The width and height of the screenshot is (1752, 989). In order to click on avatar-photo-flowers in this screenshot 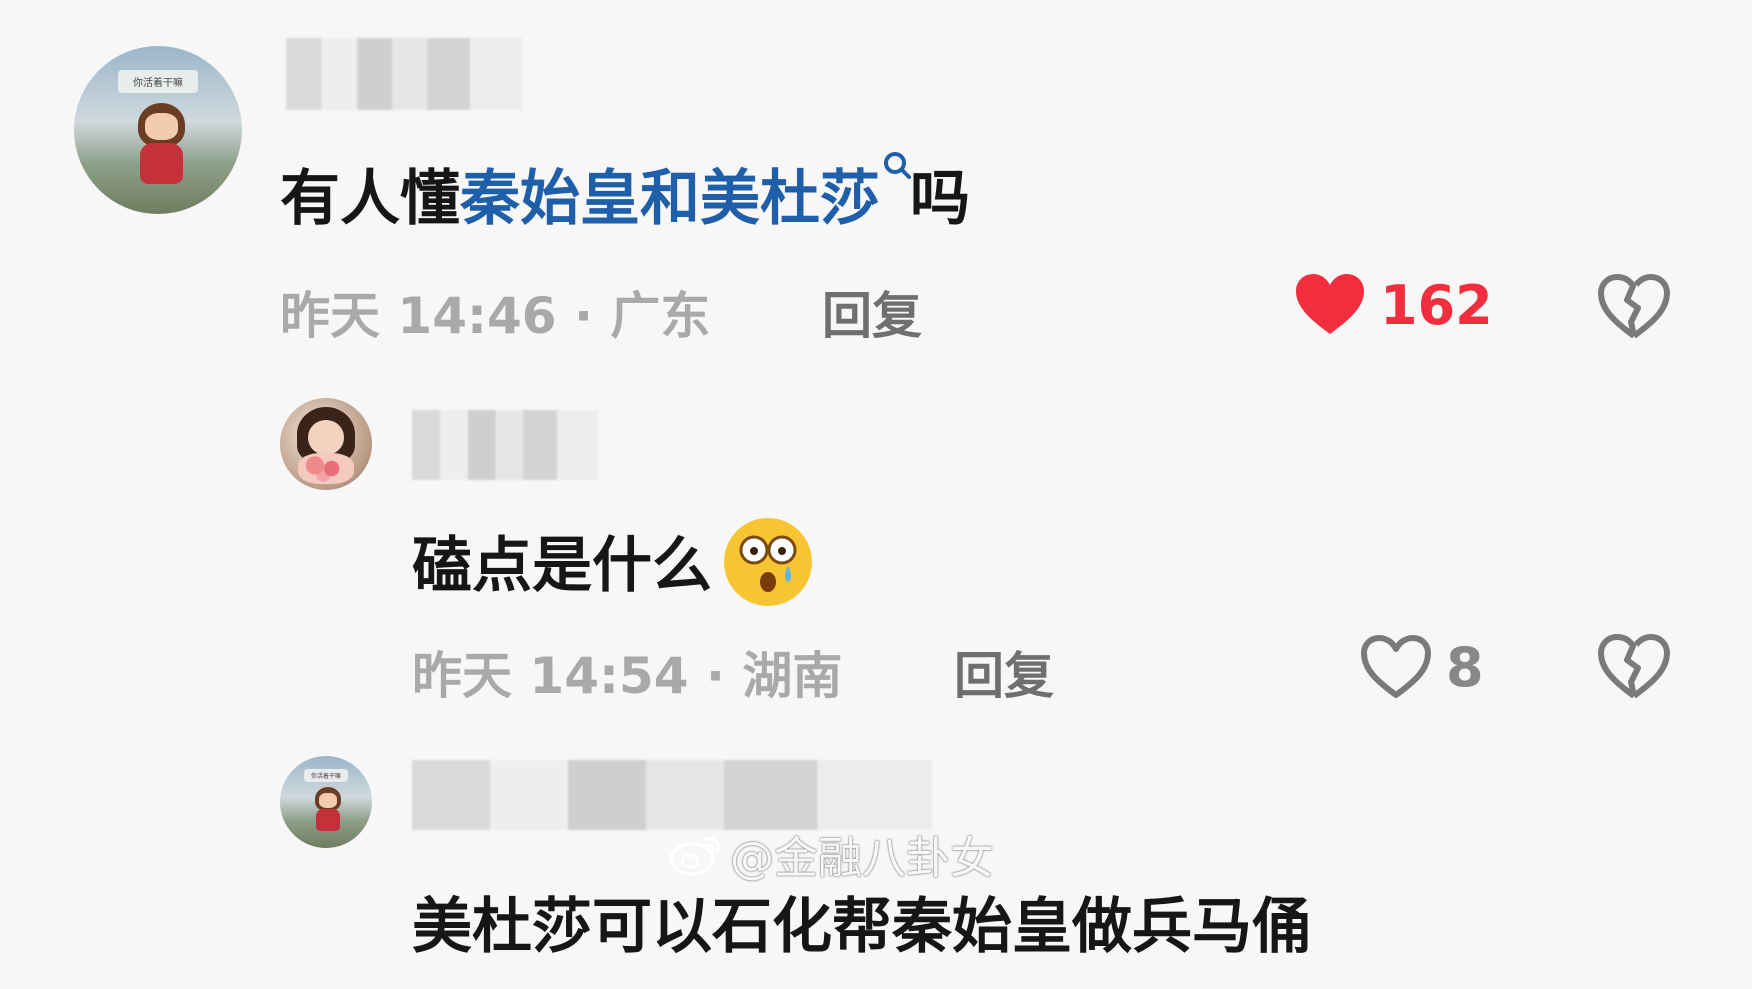, I will do `click(326, 469)`.